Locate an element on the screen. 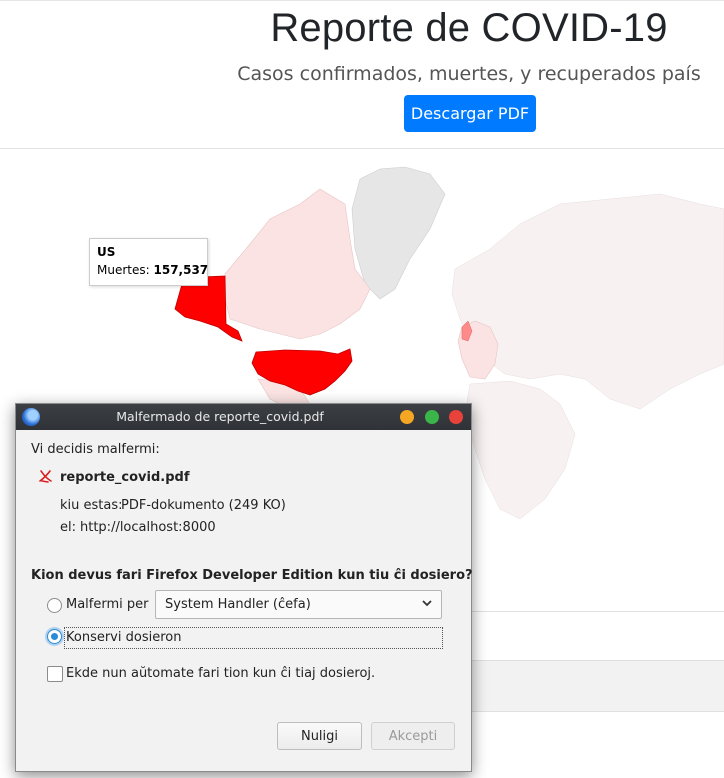 Image resolution: width=724 pixels, height=778 pixels. dialog-intro: Vi decidis malfermi: is located at coordinates (95, 449).